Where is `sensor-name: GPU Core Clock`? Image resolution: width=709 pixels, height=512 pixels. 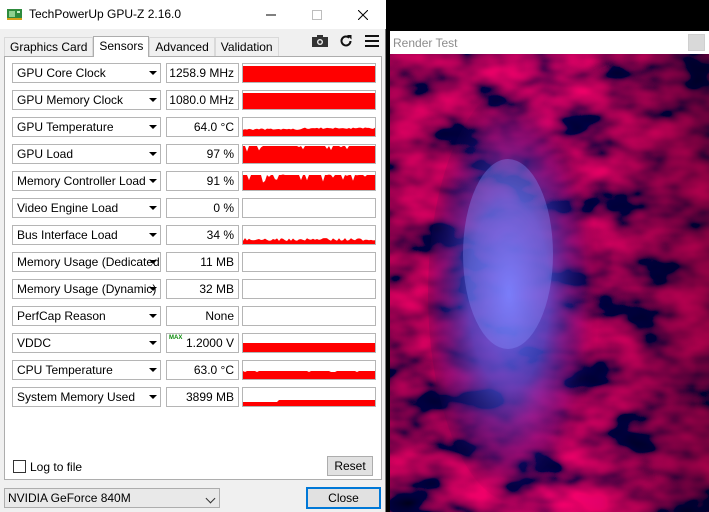 sensor-name: GPU Core Clock is located at coordinates (61, 73).